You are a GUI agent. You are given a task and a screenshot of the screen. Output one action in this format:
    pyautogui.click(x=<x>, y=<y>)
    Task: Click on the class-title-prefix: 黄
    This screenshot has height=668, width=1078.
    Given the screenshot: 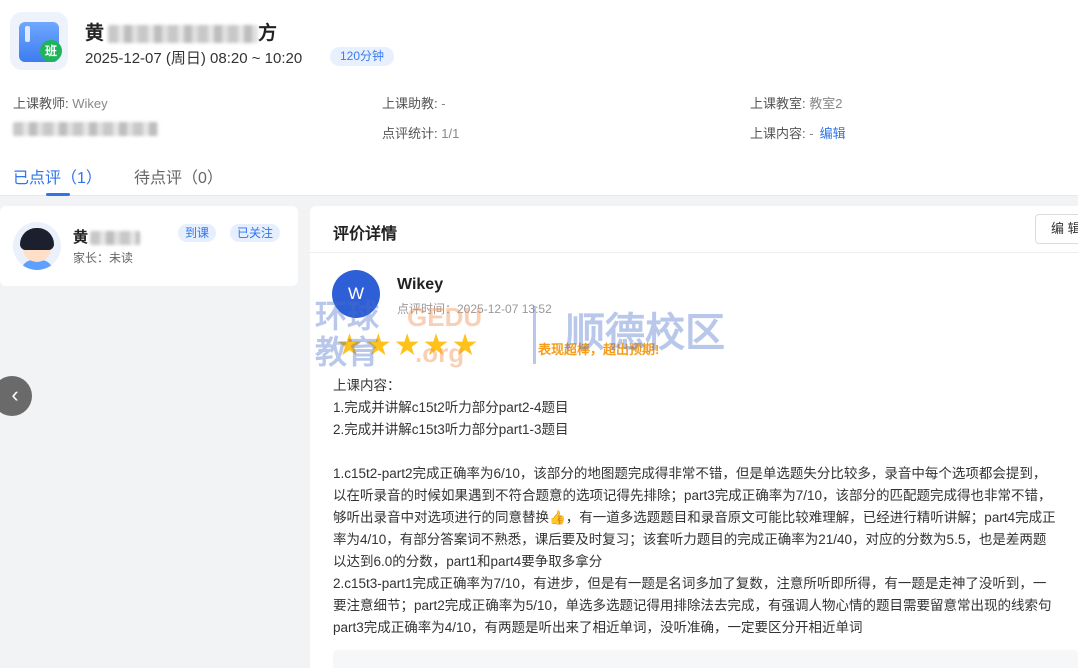 What is the action you would take?
    pyautogui.click(x=95, y=33)
    